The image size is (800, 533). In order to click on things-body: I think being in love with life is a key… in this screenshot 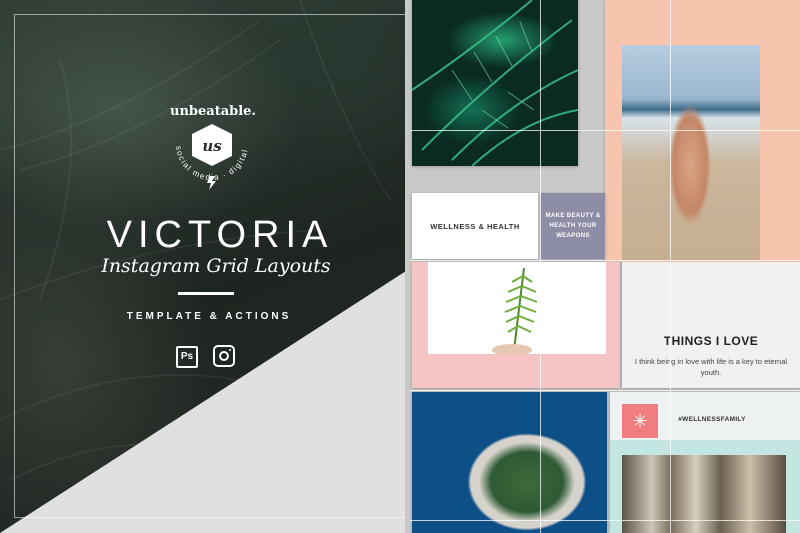, I will do `click(711, 367)`.